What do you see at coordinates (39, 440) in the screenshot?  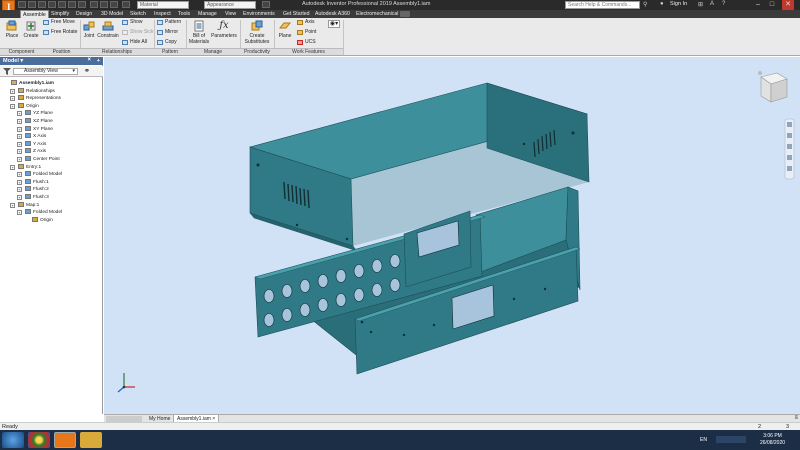 I see `chrome-icon` at bounding box center [39, 440].